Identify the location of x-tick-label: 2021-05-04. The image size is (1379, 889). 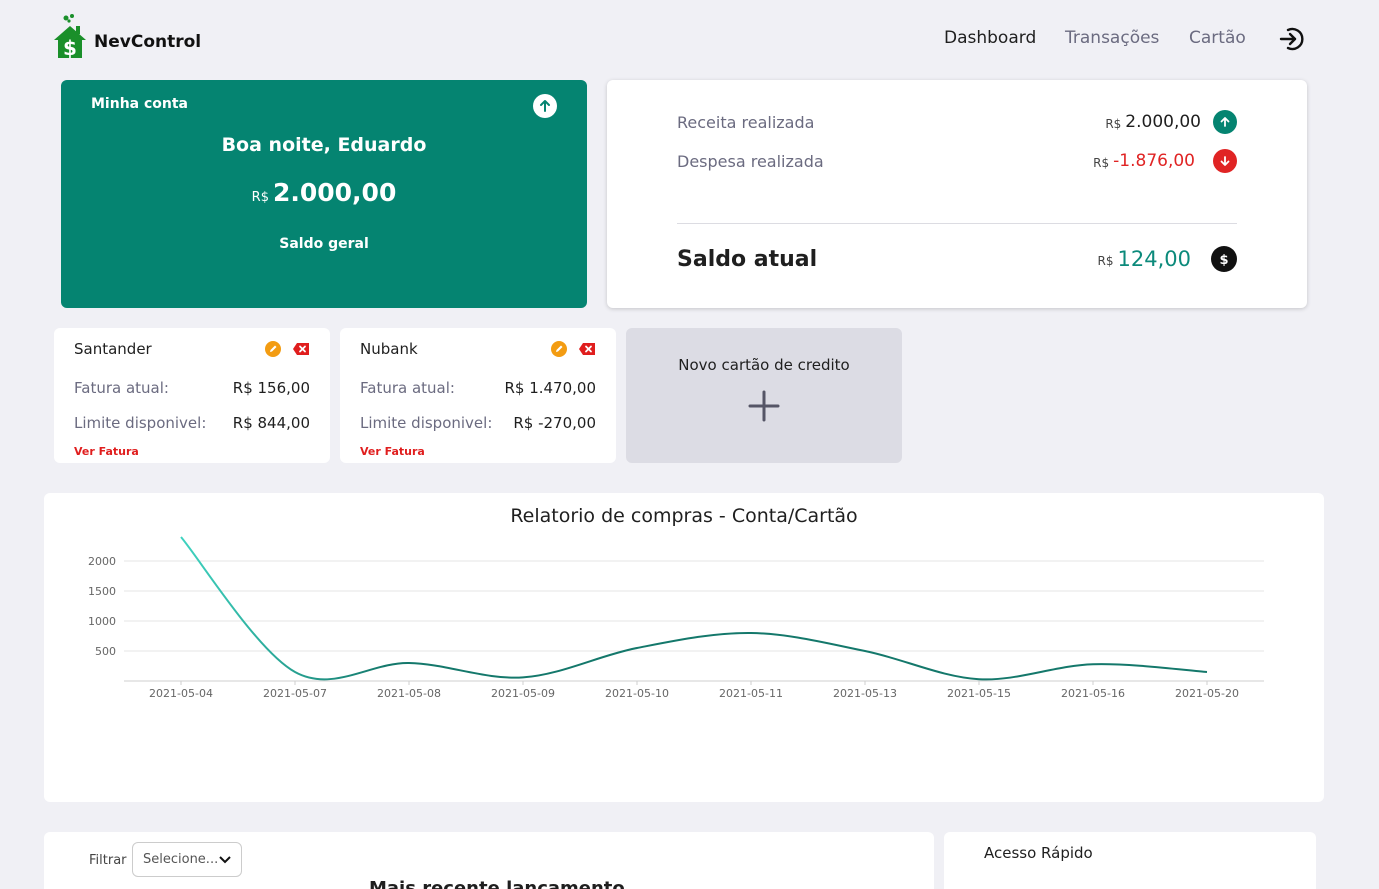
(181, 693).